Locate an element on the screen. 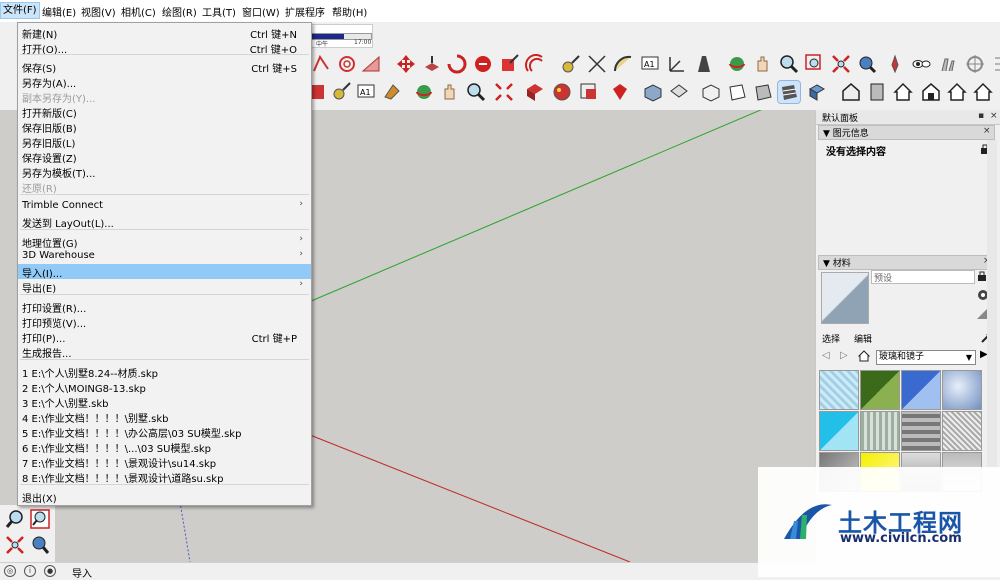 The height and width of the screenshot is (580, 1000). dimension-icon is located at coordinates (597, 64).